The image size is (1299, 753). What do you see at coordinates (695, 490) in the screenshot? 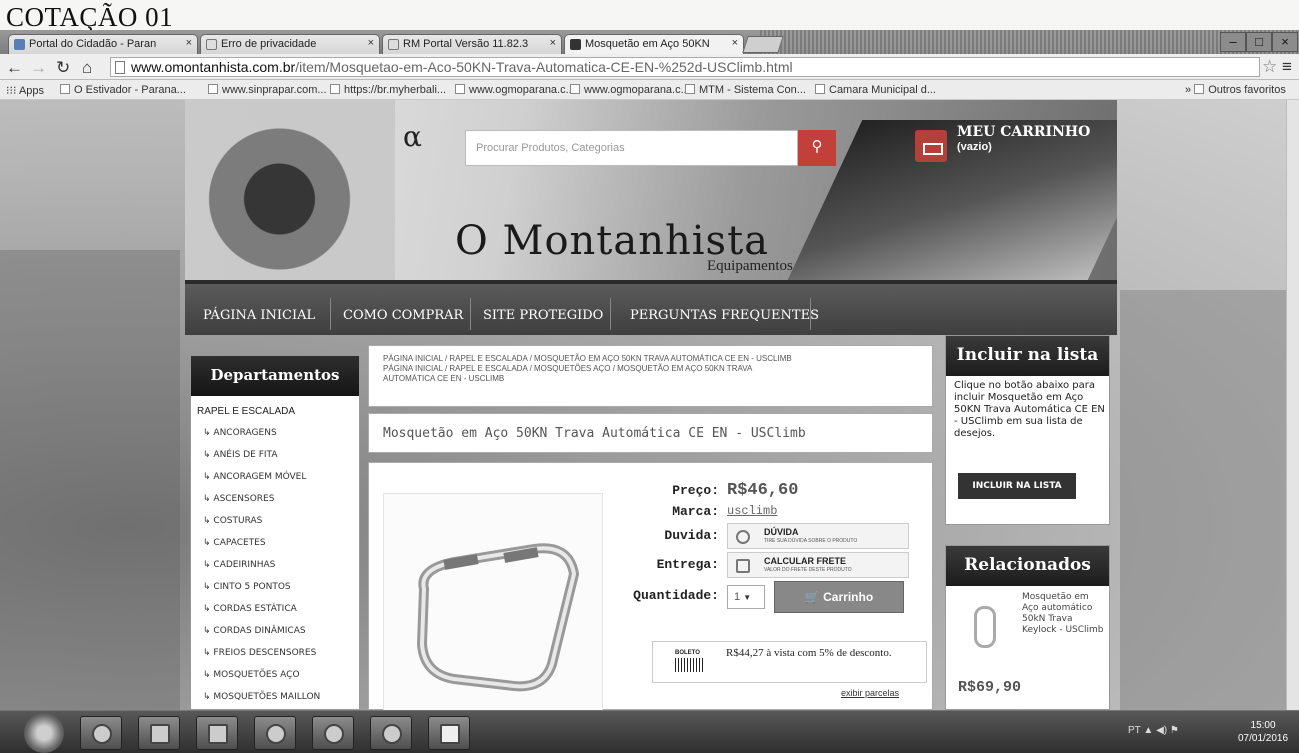
I see `price-label: Preço:` at bounding box center [695, 490].